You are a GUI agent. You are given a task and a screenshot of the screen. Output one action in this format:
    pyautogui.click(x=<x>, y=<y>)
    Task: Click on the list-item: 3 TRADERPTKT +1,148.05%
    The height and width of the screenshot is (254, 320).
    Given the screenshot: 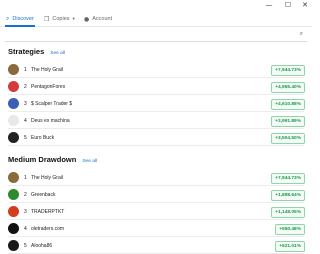 What is the action you would take?
    pyautogui.click(x=156, y=213)
    